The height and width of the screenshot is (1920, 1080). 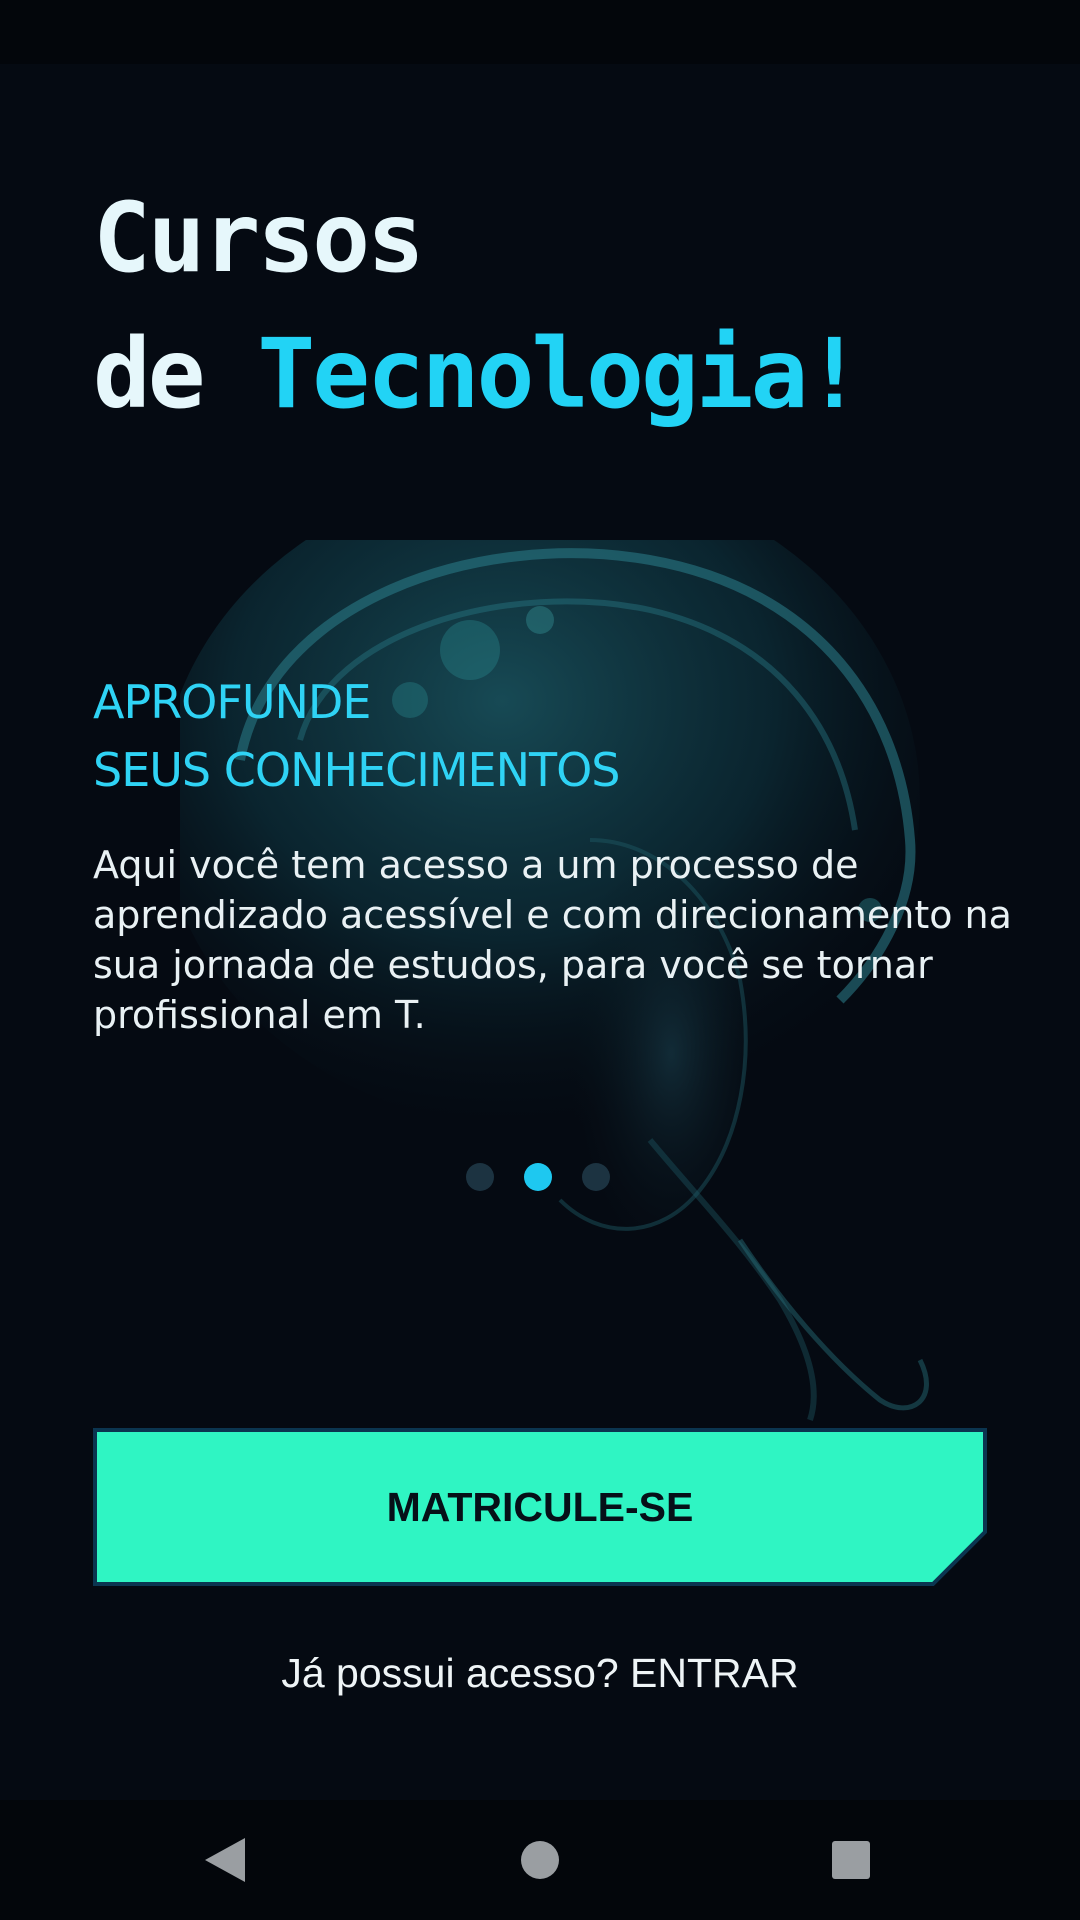 What do you see at coordinates (540, 32) in the screenshot?
I see `status-bar` at bounding box center [540, 32].